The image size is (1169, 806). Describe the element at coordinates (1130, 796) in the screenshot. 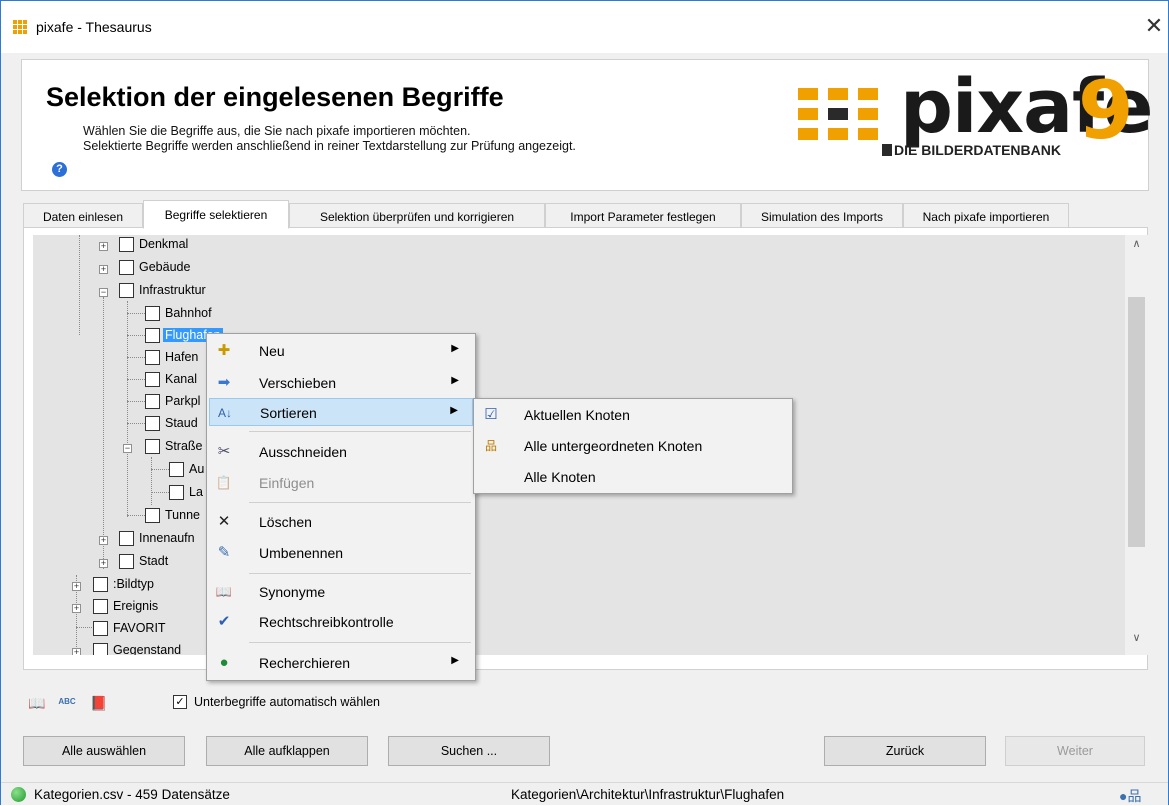

I see `status-network-icon: ●品` at that location.